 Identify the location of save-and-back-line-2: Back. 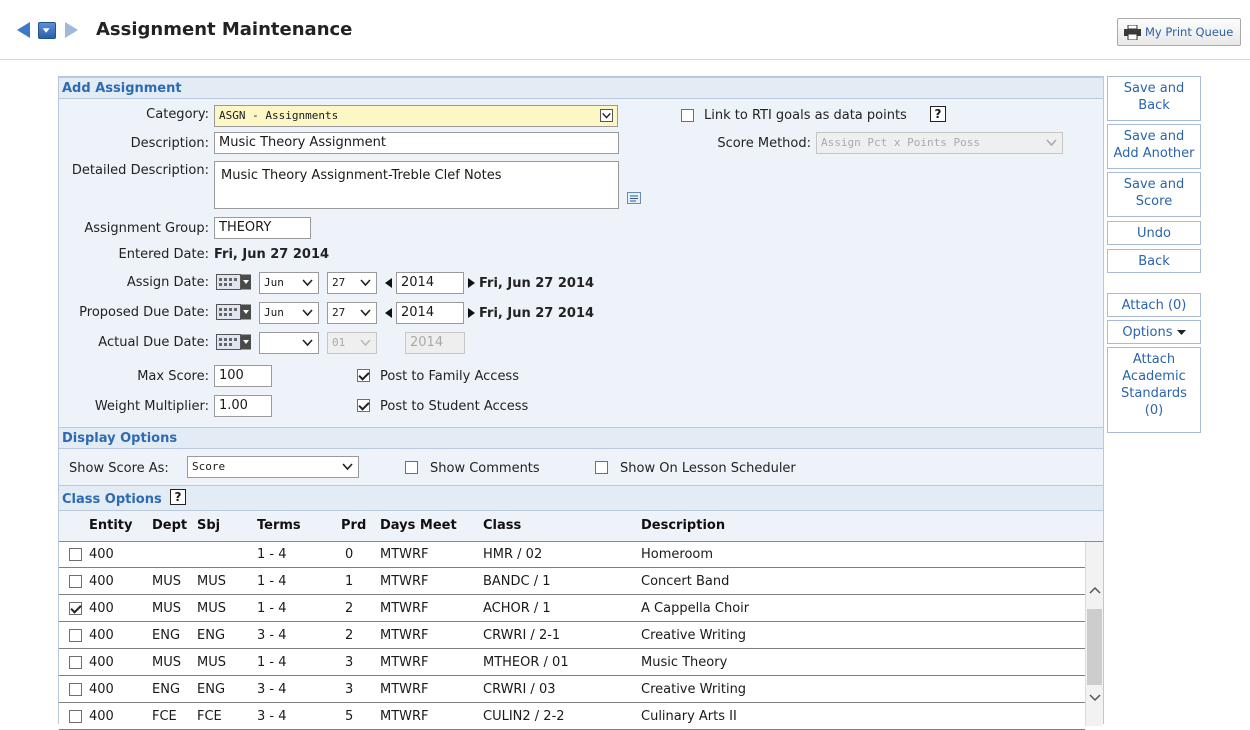
(1154, 105).